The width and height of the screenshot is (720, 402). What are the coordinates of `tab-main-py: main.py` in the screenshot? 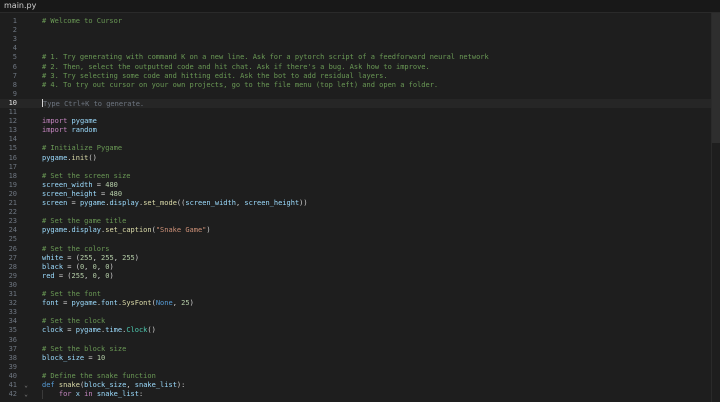 It's located at (20, 6).